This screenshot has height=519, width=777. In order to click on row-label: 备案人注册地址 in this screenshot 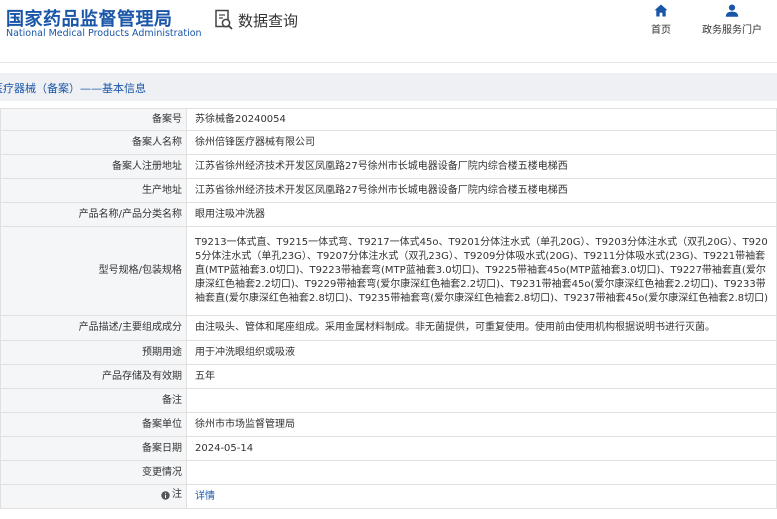, I will do `click(93, 166)`.